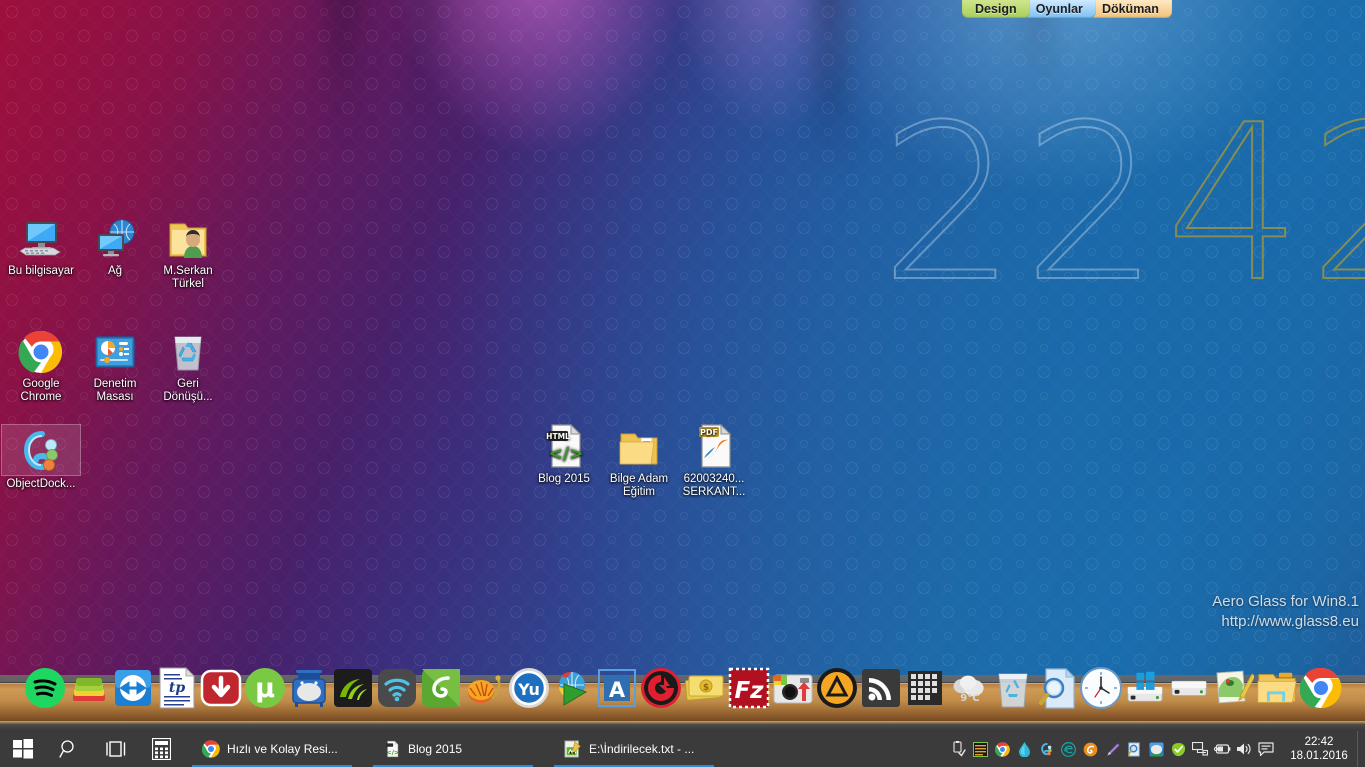 This screenshot has height=767, width=1365. What do you see at coordinates (837, 688) in the screenshot?
I see `dock-item-triangle` at bounding box center [837, 688].